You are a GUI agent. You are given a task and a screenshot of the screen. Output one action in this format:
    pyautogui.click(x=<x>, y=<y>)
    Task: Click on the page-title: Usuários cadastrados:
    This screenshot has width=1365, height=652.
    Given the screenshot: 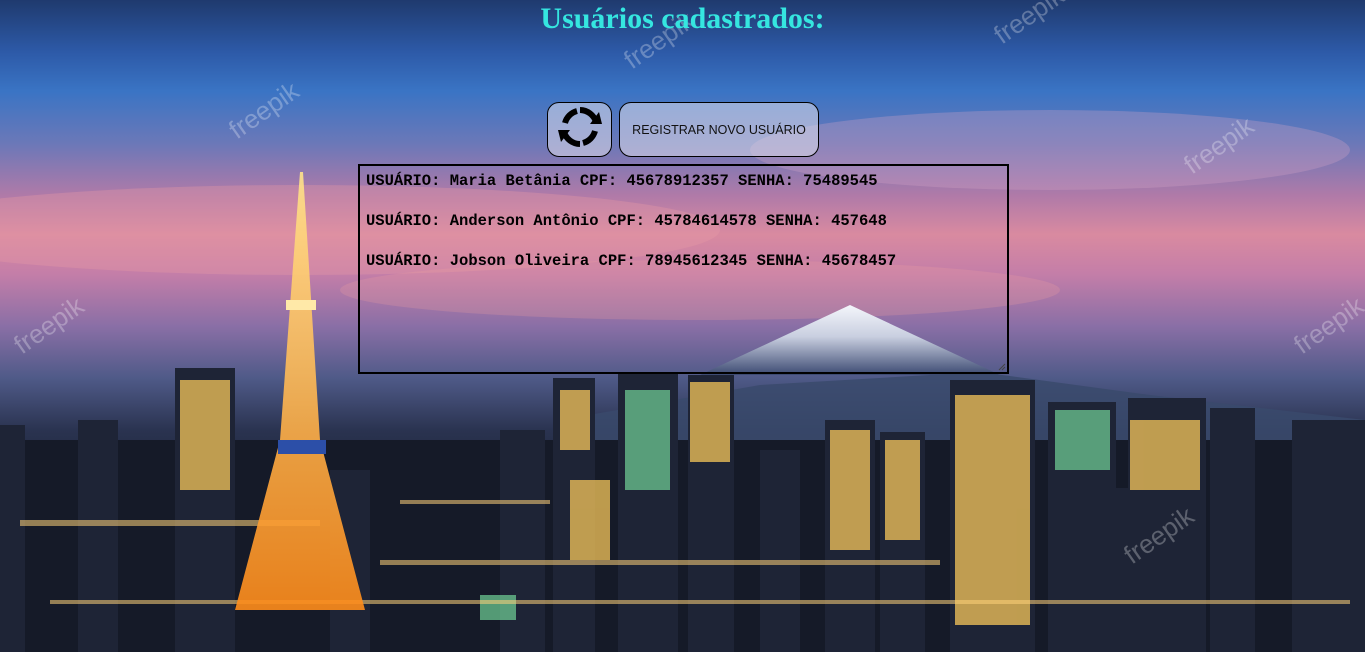 What is the action you would take?
    pyautogui.click(x=682, y=18)
    